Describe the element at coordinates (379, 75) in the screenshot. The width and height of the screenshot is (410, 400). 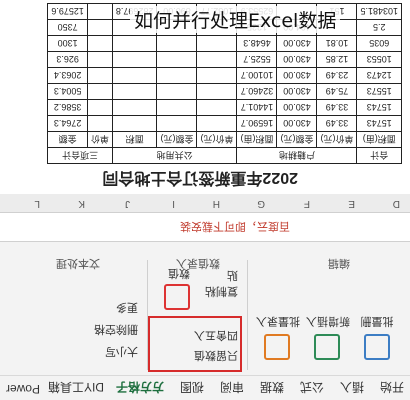
I see `table-cell: 12473` at that location.